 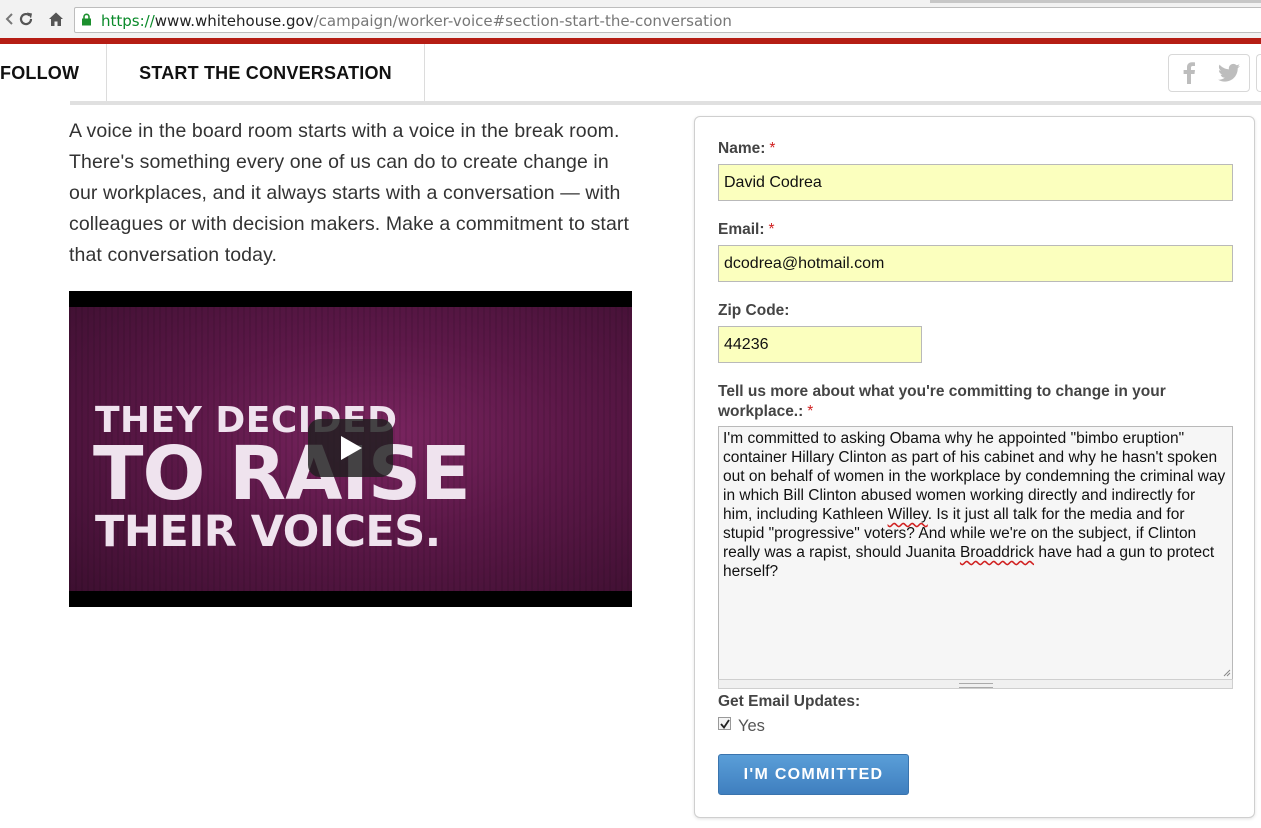 I want to click on name-field: David Codrea, so click(x=975, y=182).